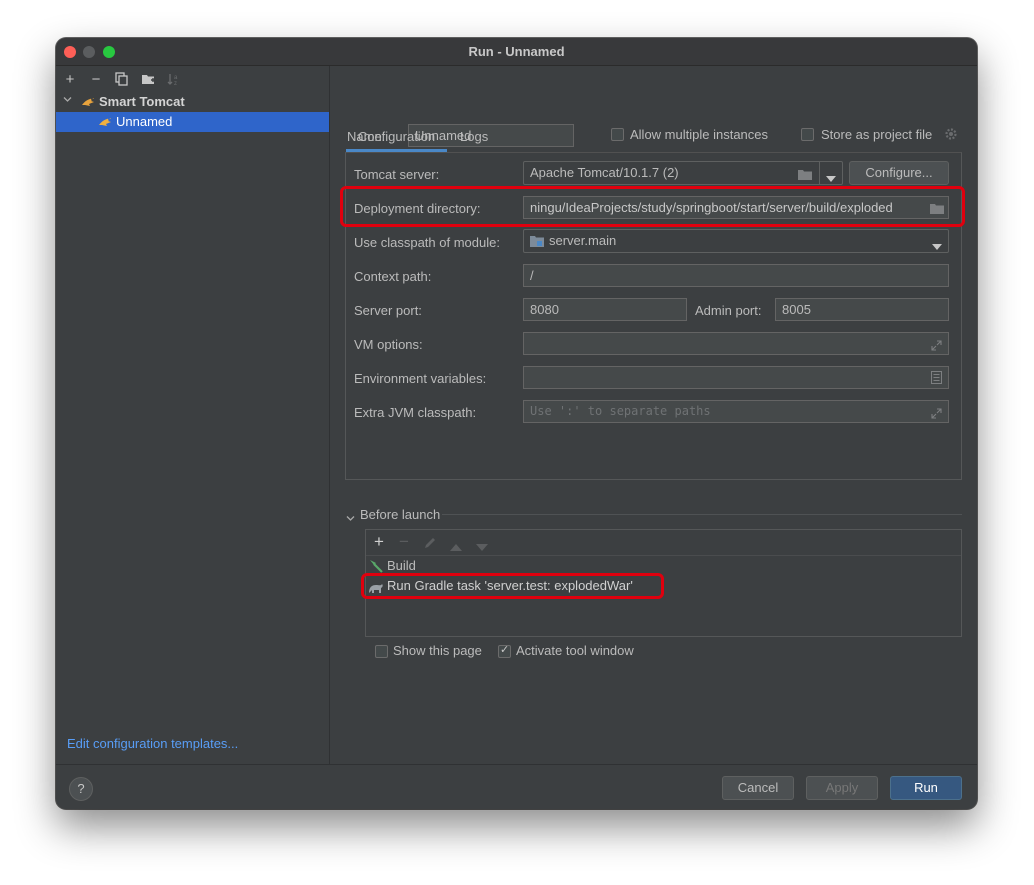  What do you see at coordinates (148, 80) in the screenshot?
I see `new-folder-icon` at bounding box center [148, 80].